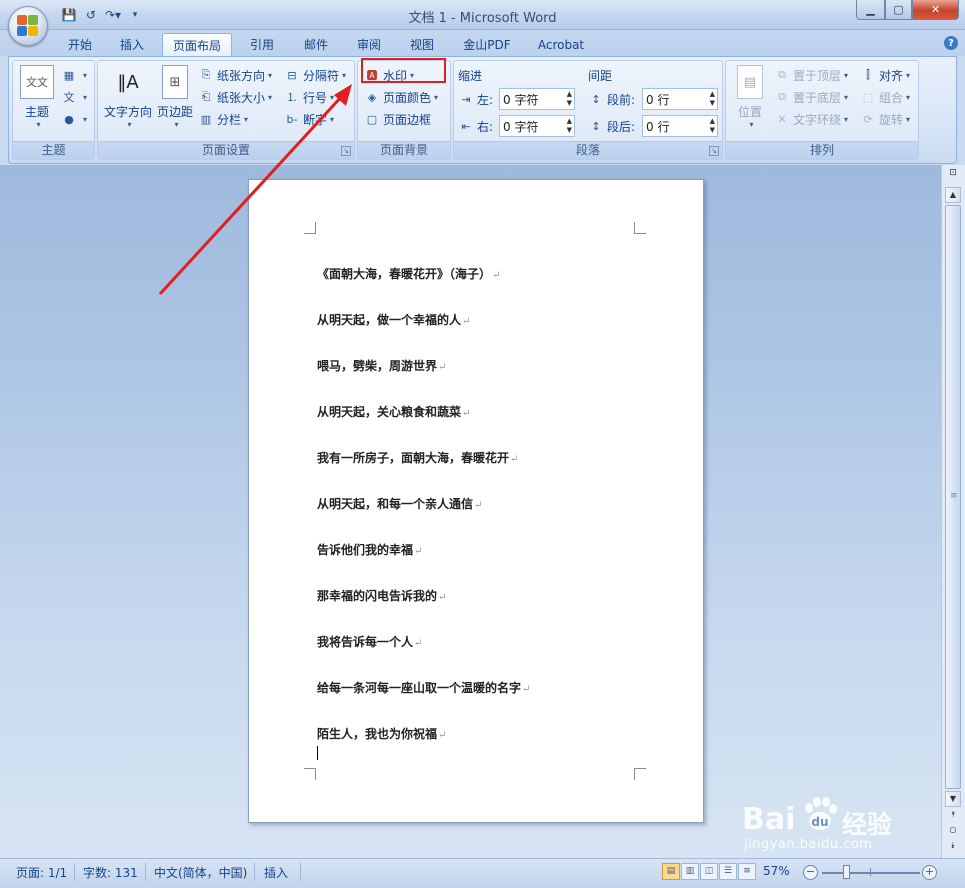  I want to click on vertical-scrollbar: ⊡ ▲ ≡ ▼ ⯭ ○ ⯯, so click(953, 511).